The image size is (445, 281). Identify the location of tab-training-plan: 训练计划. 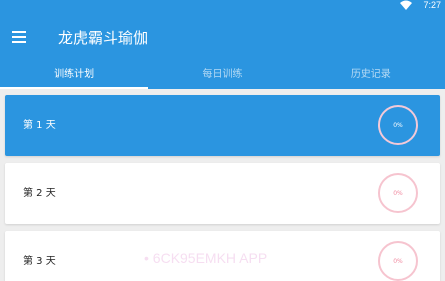
(74, 76).